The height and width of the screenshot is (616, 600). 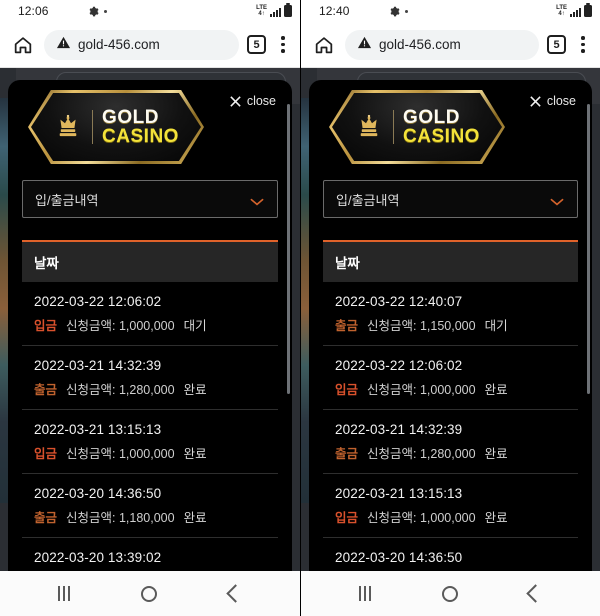 What do you see at coordinates (98, 301) in the screenshot?
I see `row-datetime: 2022-03-22 12:06:02` at bounding box center [98, 301].